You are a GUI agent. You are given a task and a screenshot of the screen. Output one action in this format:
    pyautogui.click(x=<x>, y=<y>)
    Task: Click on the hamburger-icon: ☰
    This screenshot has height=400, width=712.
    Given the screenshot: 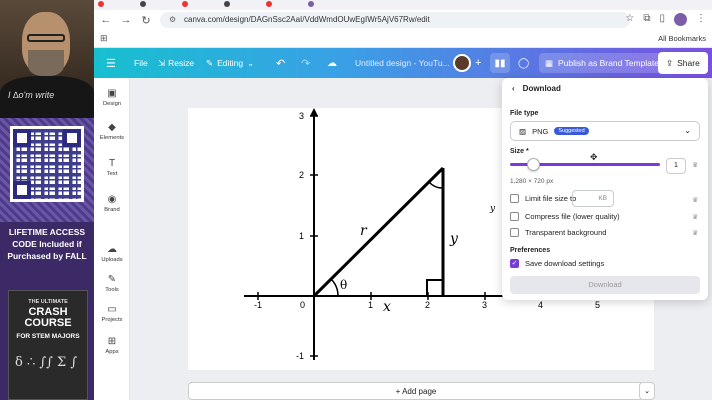 What is the action you would take?
    pyautogui.click(x=111, y=63)
    